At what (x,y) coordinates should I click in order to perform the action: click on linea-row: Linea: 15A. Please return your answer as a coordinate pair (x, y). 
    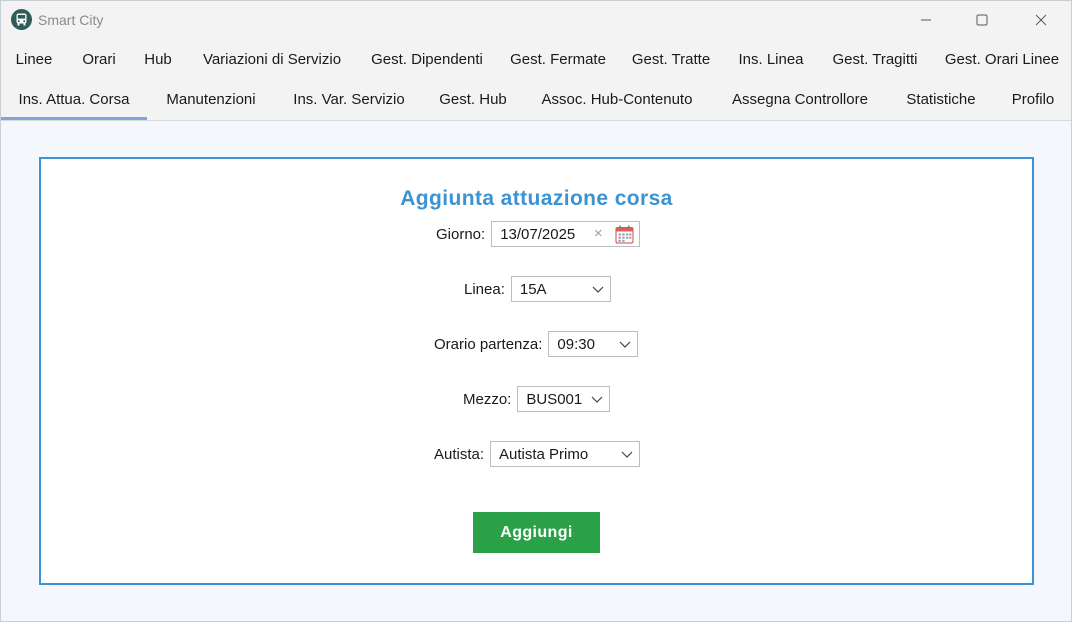
    Looking at the image, I should click on (537, 289).